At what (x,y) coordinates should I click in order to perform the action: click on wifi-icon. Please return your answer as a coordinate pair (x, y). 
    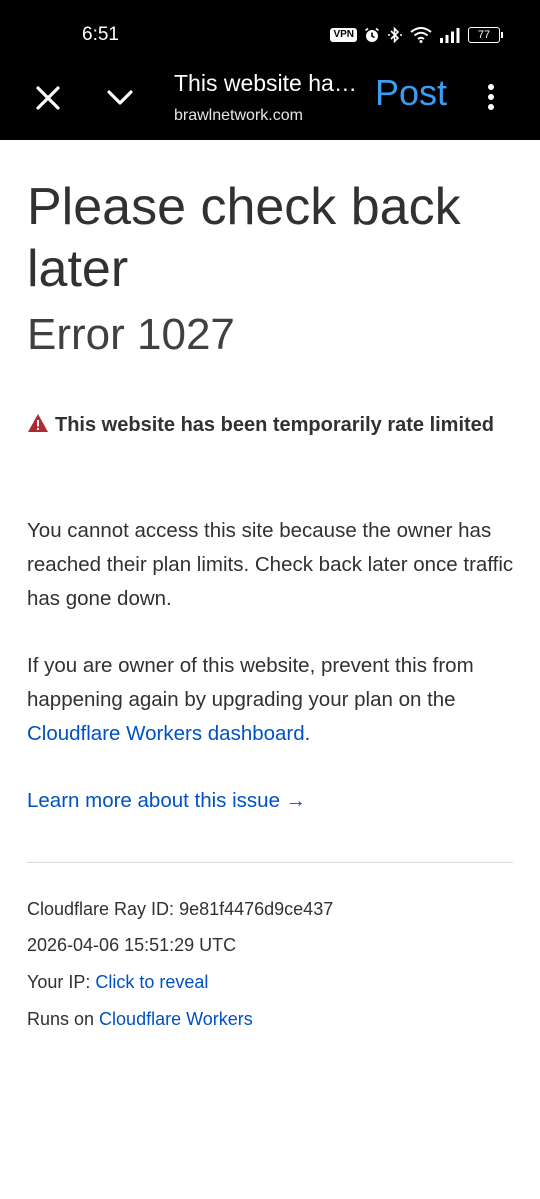
    Looking at the image, I should click on (421, 35).